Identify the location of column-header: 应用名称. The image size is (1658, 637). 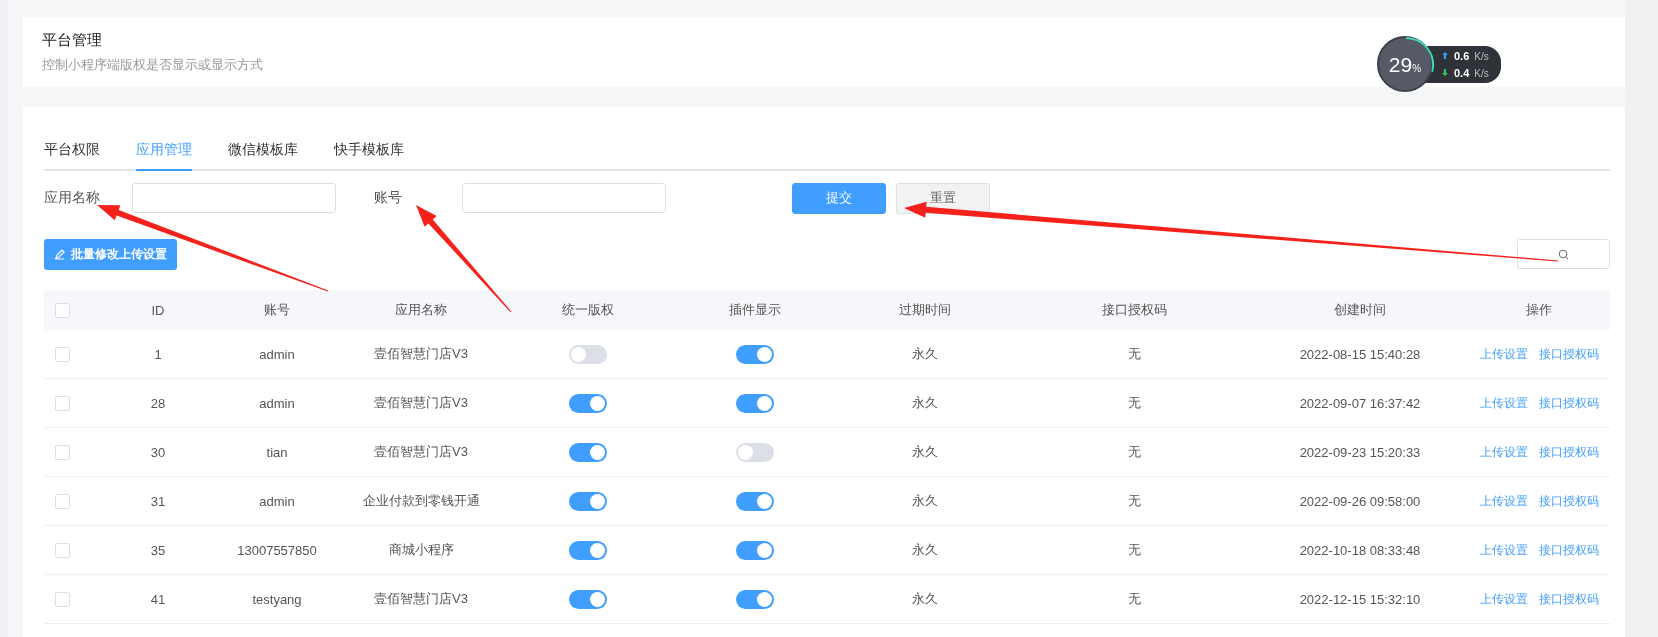
(421, 310).